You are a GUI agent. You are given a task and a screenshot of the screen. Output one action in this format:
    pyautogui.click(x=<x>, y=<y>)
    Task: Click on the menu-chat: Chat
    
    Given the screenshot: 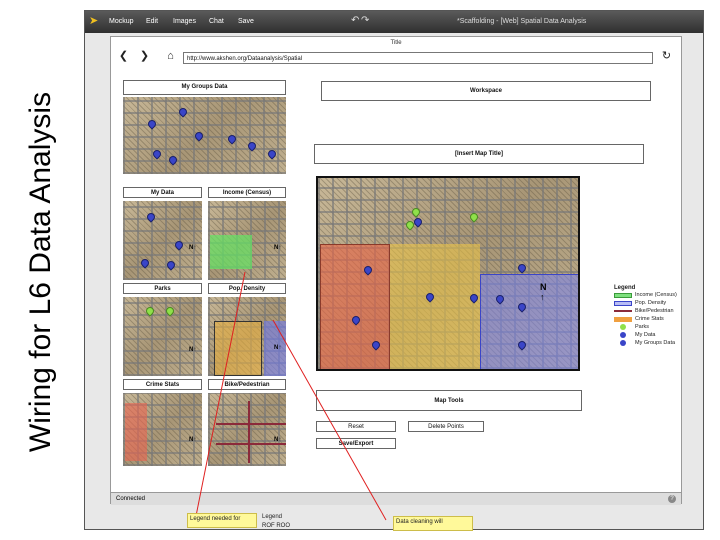 What is the action you would take?
    pyautogui.click(x=216, y=21)
    